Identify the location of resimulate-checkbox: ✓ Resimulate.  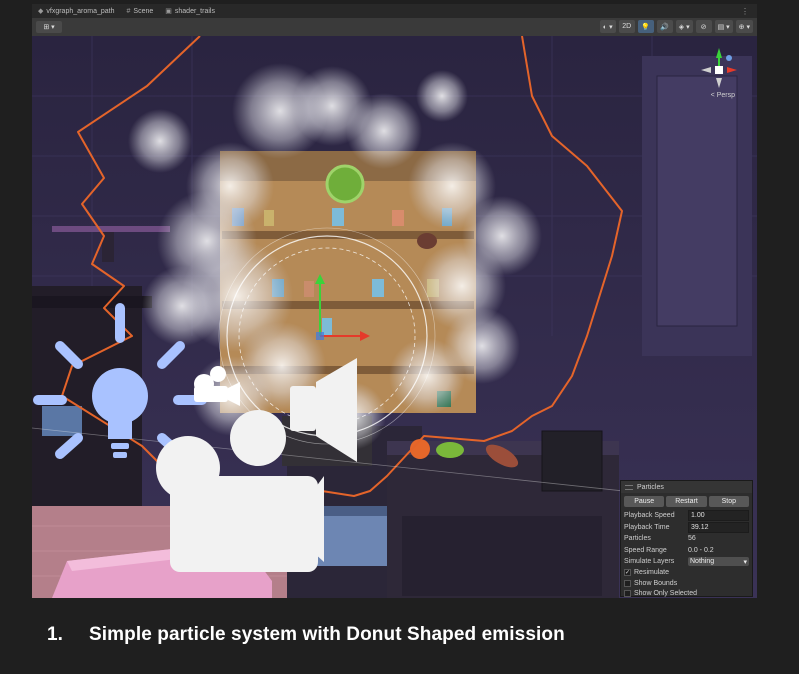
(686, 573).